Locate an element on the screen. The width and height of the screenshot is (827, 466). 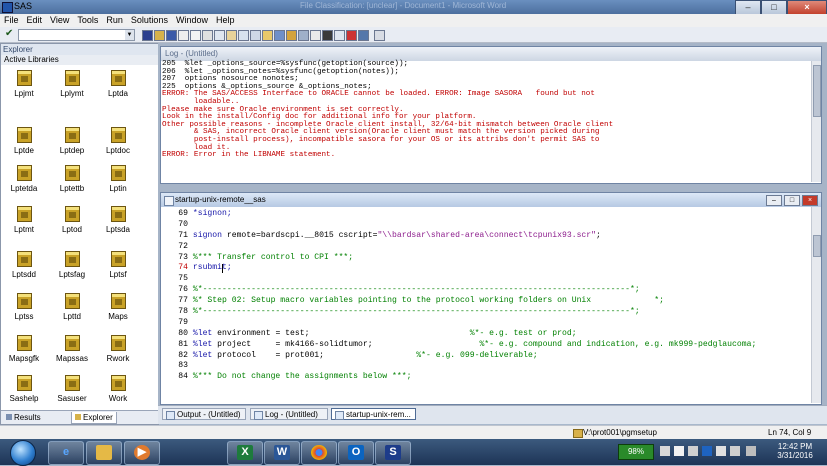
help-icon is located at coordinates (363, 35).